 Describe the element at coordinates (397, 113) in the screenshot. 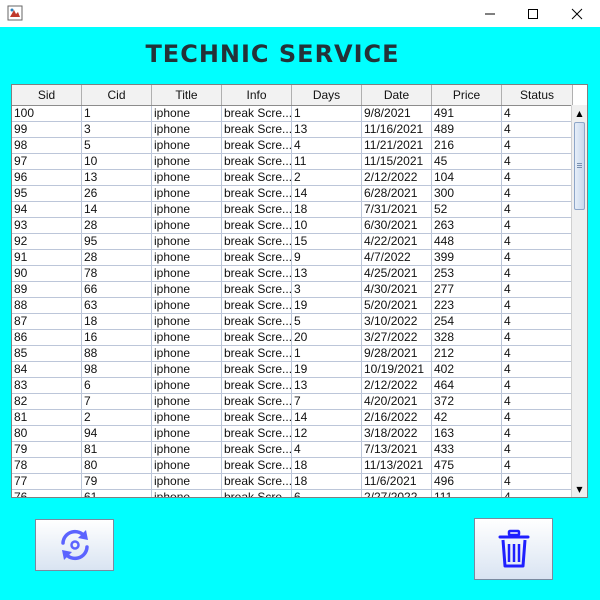

I see `table-cell-date: 9/8/2021` at that location.